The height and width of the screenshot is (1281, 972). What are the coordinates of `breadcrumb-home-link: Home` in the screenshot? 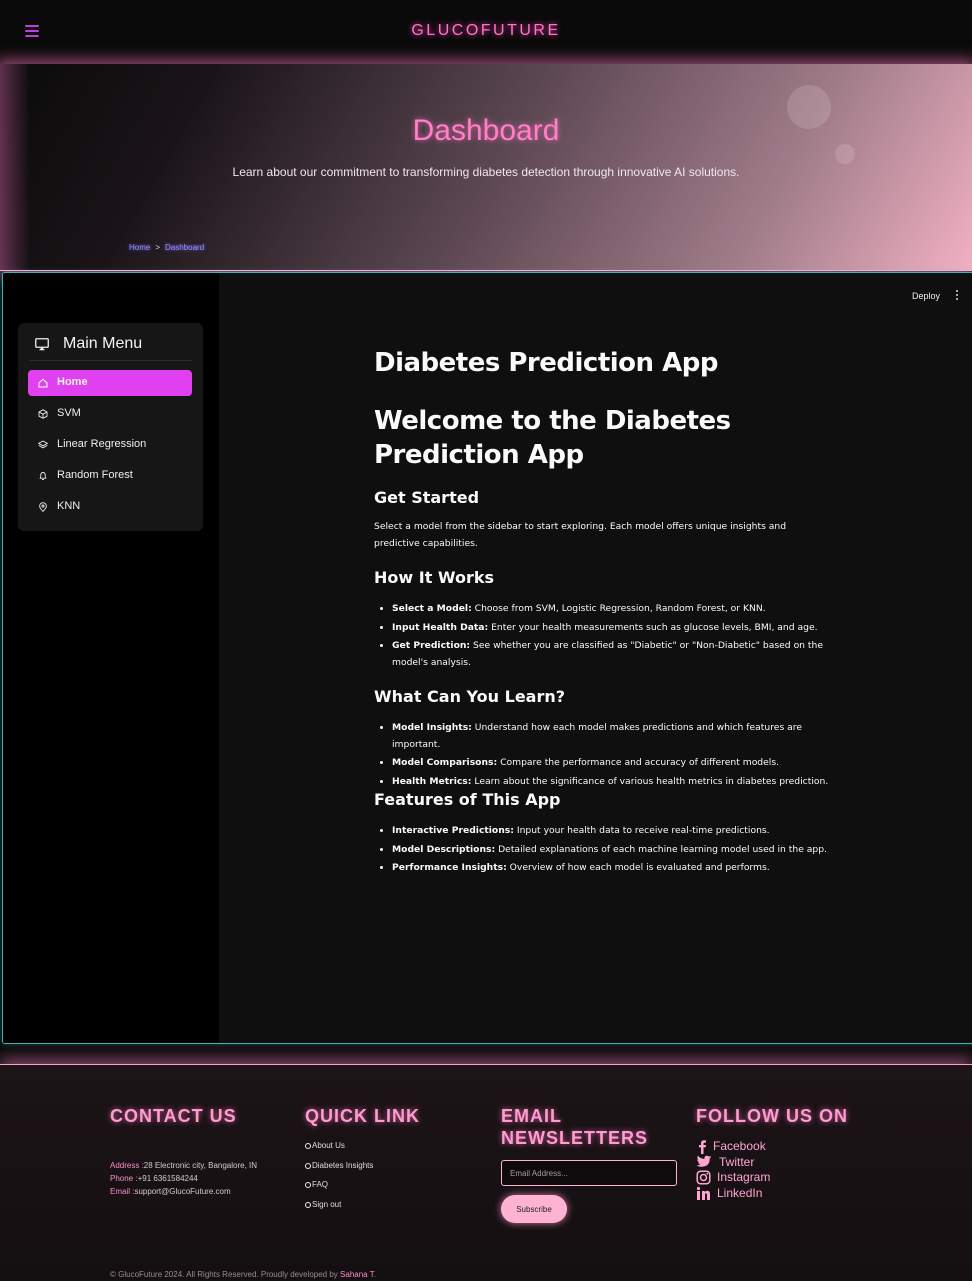 It's located at (139, 247).